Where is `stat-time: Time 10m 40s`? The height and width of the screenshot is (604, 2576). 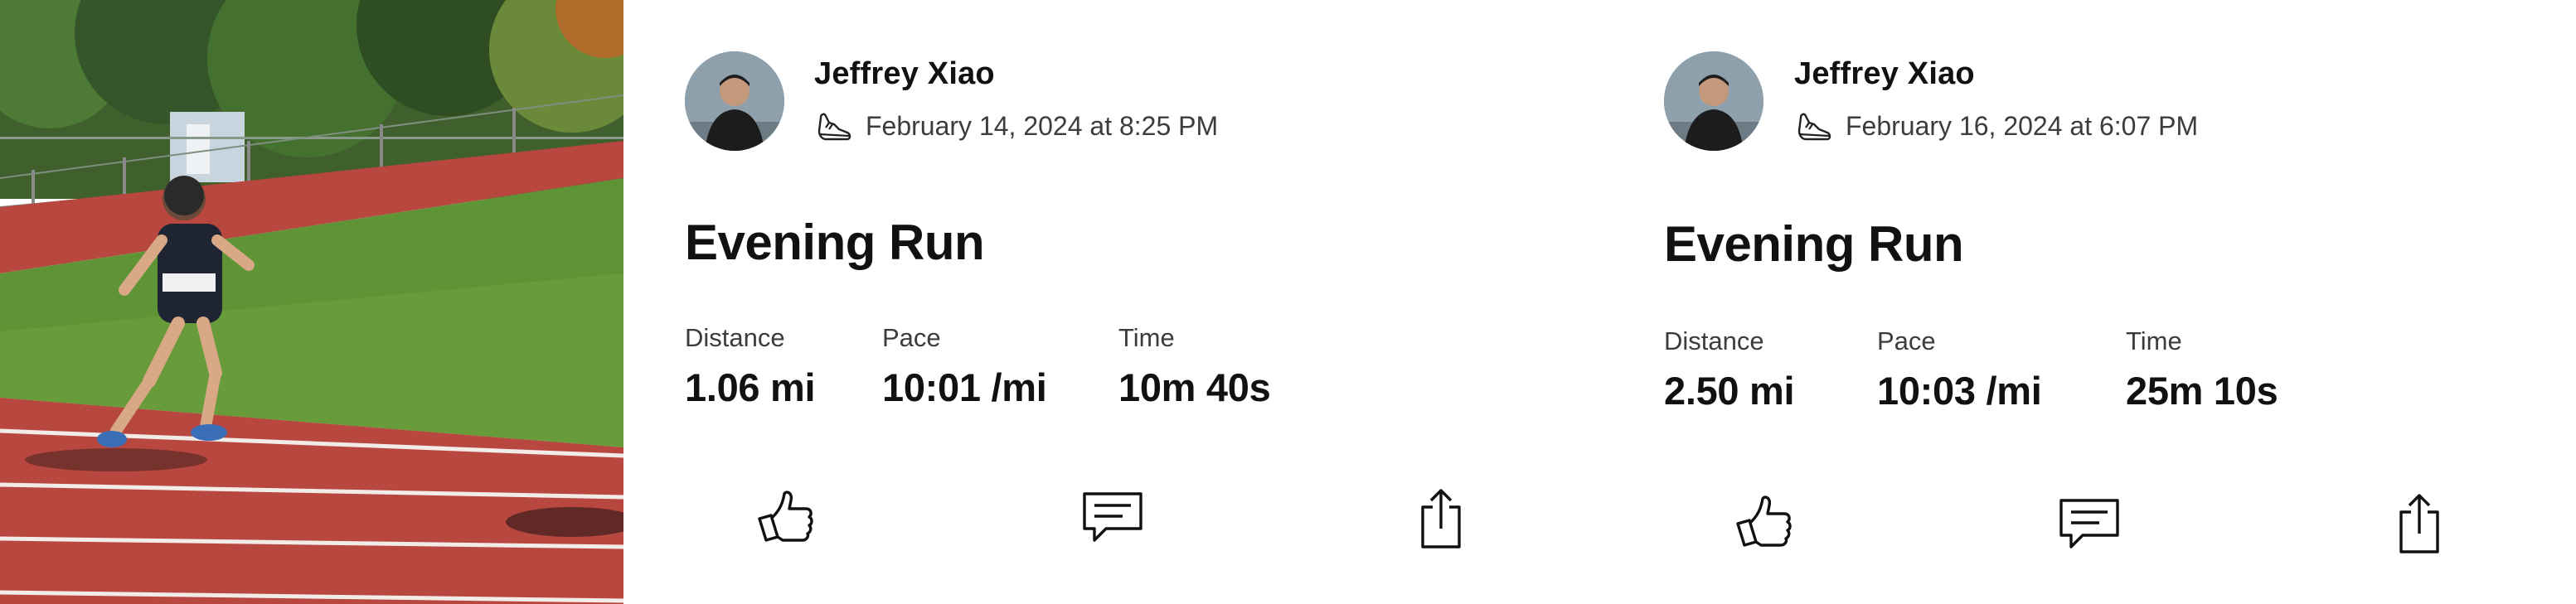 stat-time: Time 10m 40s is located at coordinates (1194, 366).